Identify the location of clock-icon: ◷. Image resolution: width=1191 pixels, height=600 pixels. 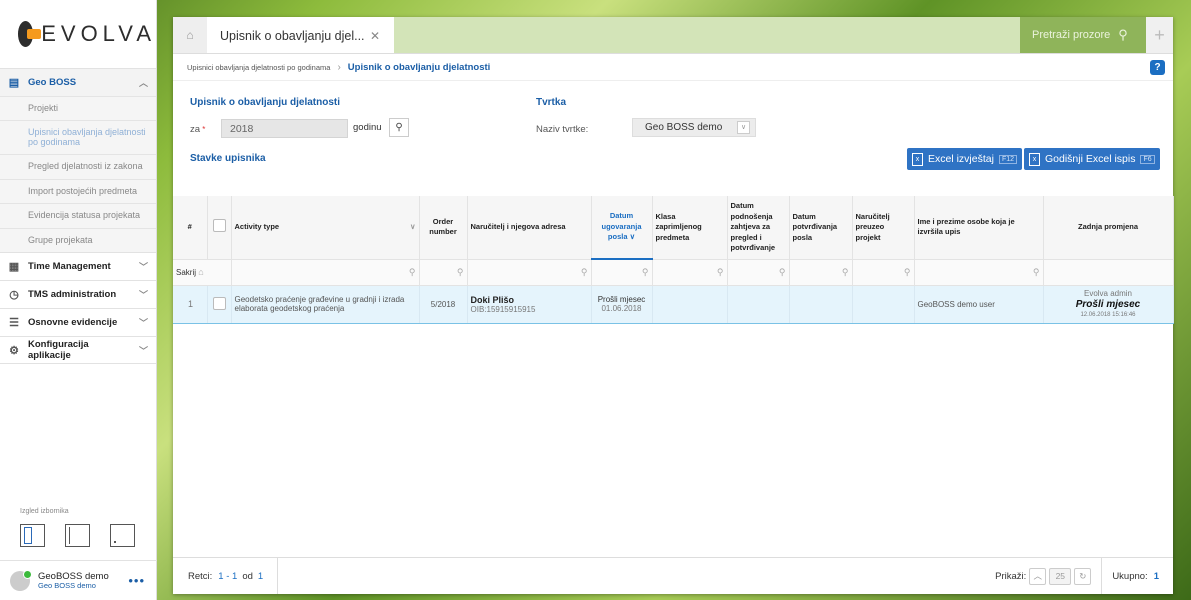
(14, 295).